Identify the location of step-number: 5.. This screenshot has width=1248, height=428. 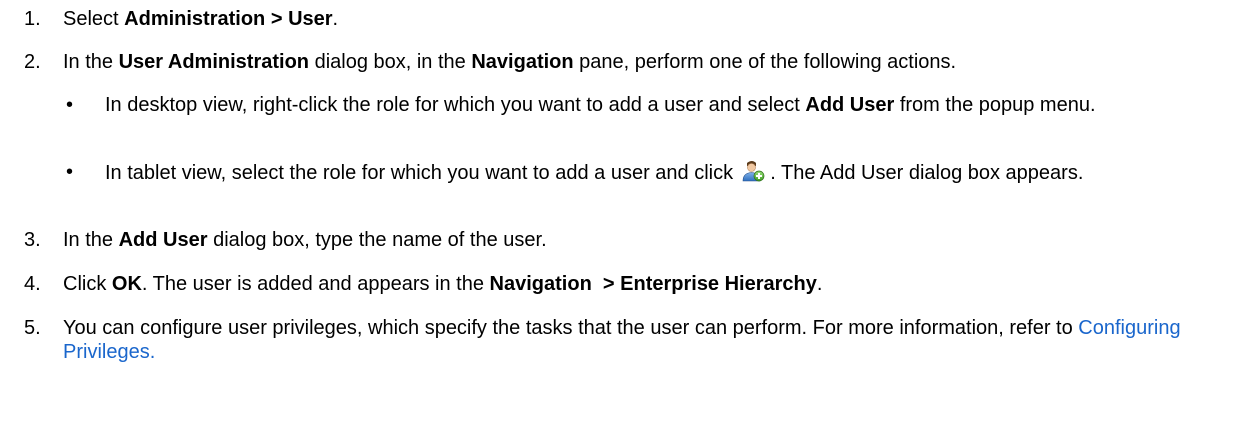
(32, 328).